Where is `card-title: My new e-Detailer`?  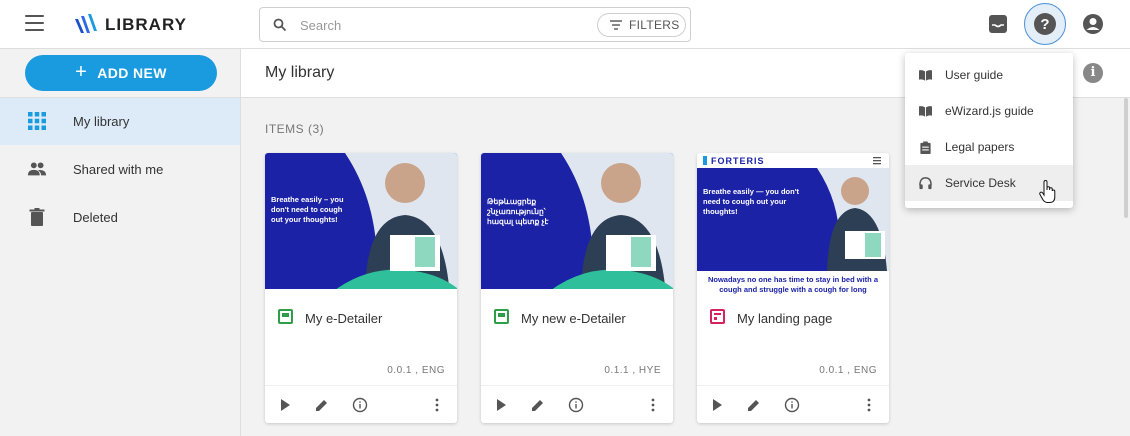 card-title: My new e-Detailer is located at coordinates (573, 318).